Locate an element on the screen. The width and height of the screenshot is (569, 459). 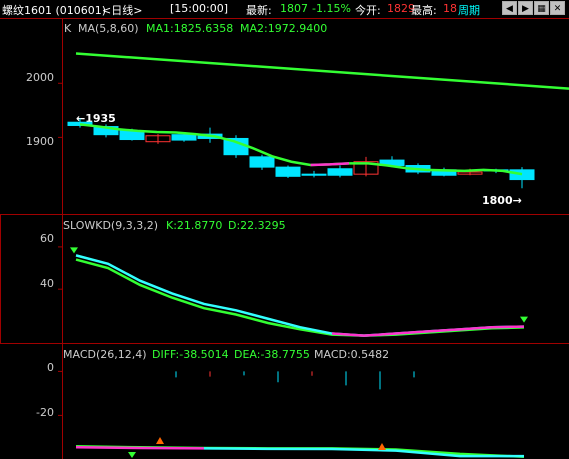
kd-k-line is located at coordinates (300, 295).